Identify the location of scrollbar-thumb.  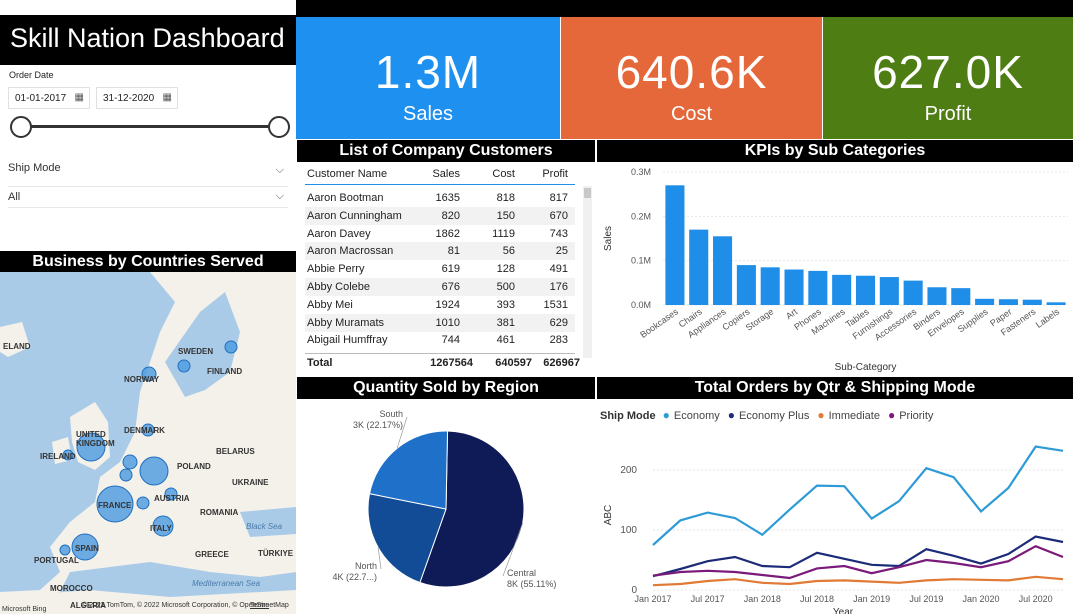
(587, 193).